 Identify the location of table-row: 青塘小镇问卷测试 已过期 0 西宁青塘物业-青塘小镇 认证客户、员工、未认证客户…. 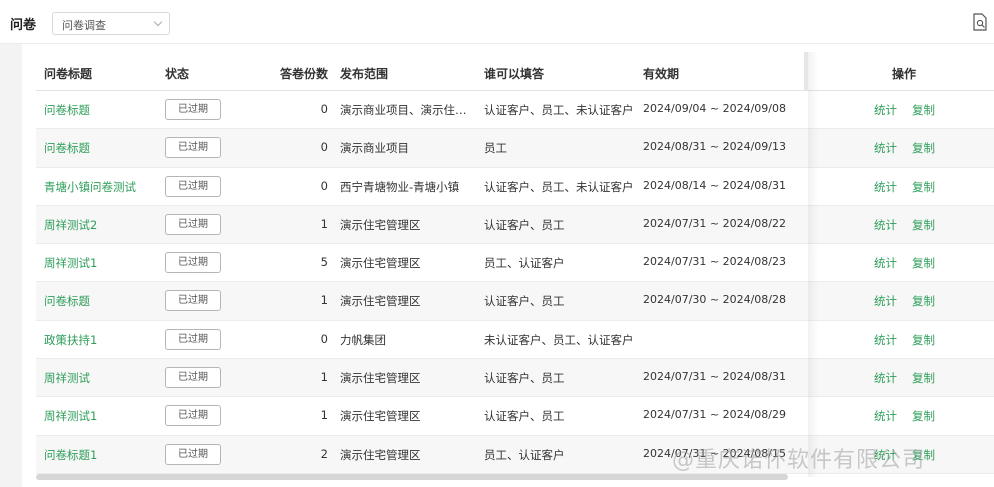
(515, 186).